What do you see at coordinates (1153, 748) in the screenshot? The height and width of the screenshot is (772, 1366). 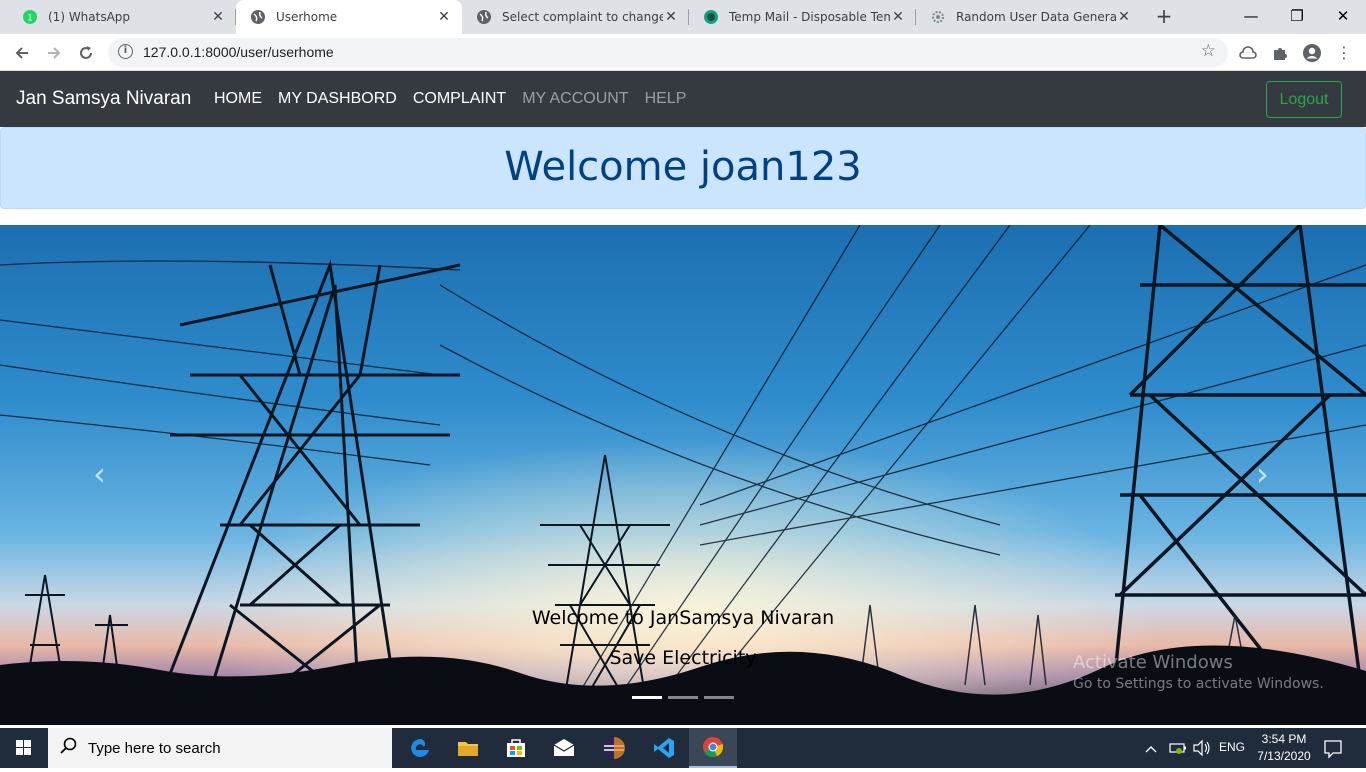 I see `tray-overflow-chevron-icon` at bounding box center [1153, 748].